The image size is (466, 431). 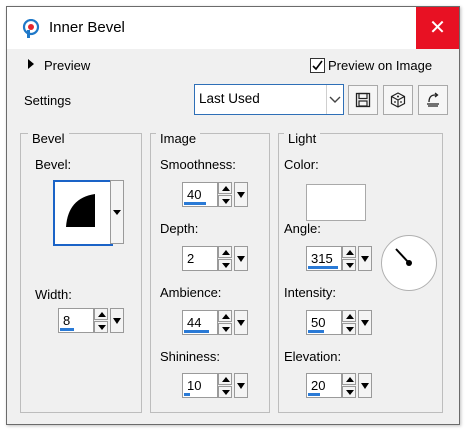 I want to click on ambience-stepper, so click(x=225, y=322).